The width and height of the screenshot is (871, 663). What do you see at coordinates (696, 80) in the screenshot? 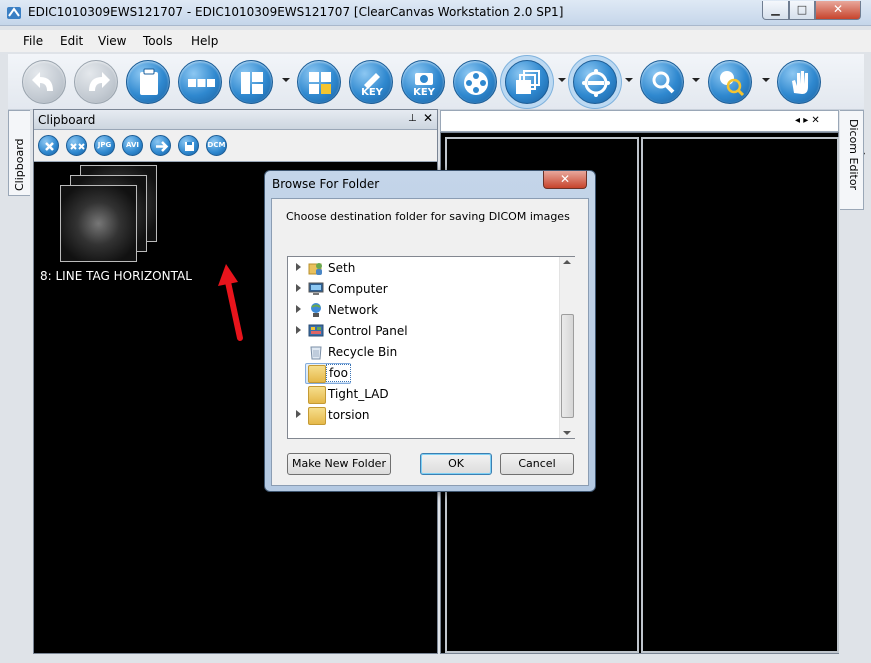
I see `zoom-dropdown-arrow` at bounding box center [696, 80].